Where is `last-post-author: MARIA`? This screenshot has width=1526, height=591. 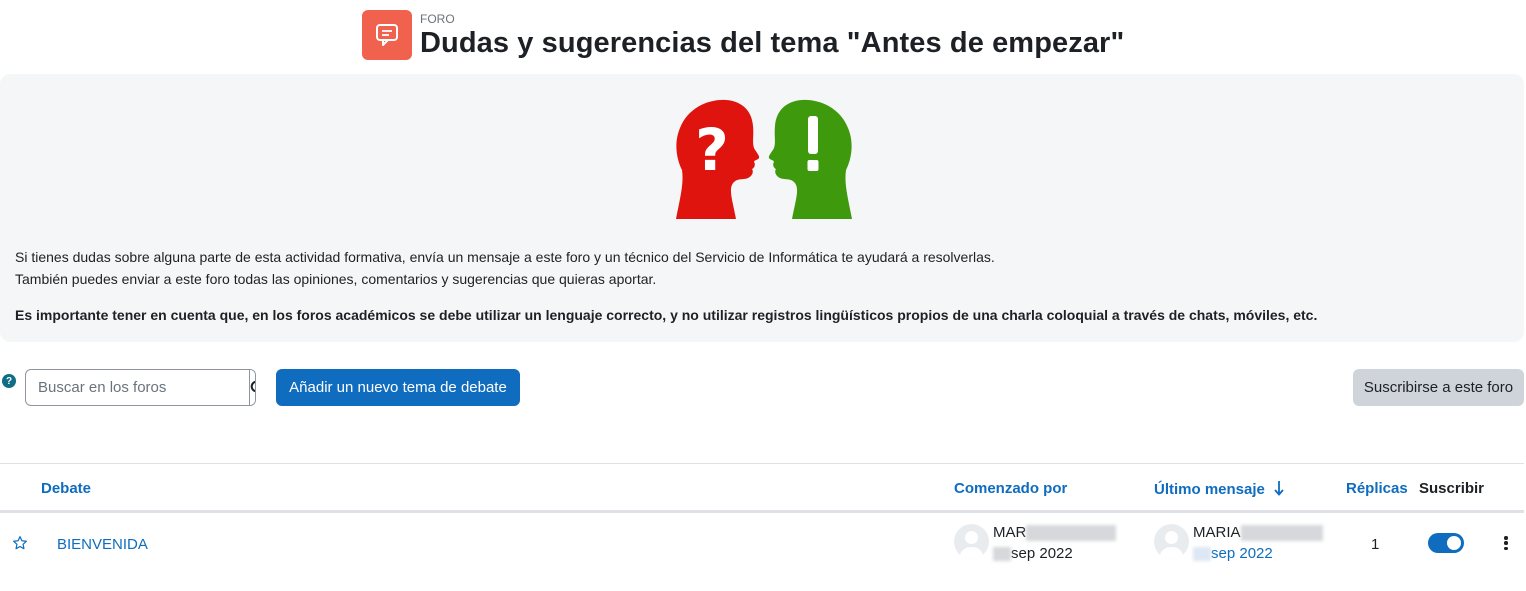 last-post-author: MARIA is located at coordinates (1258, 533).